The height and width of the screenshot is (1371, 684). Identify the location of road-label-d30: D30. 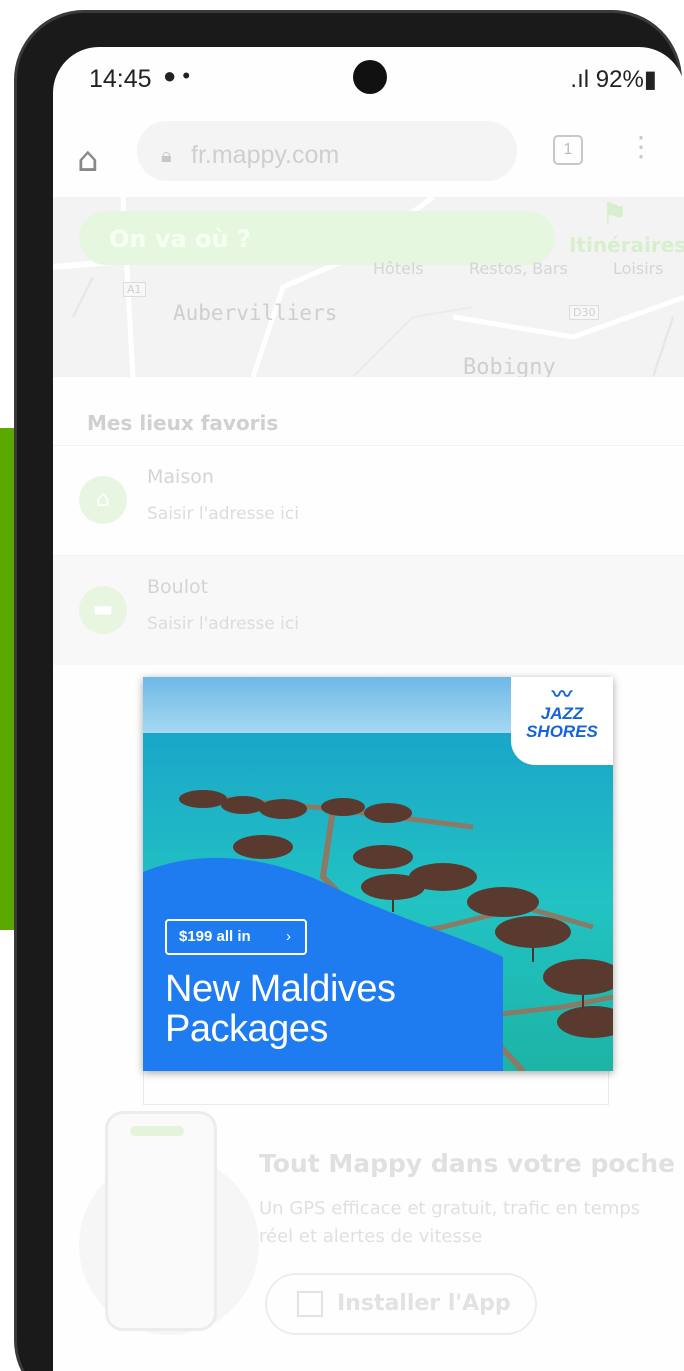
(584, 312).